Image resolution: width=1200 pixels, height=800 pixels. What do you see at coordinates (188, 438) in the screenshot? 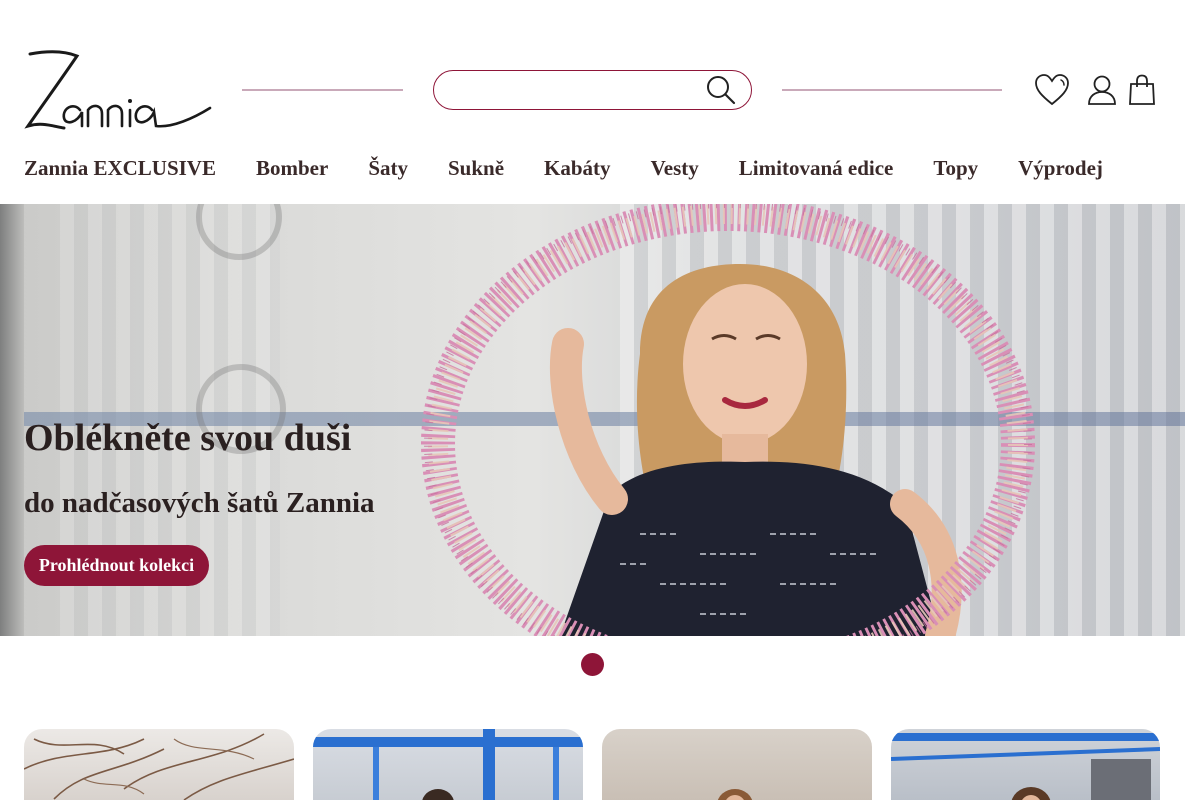
I see `hero-title: Oblékněte svou duši` at bounding box center [188, 438].